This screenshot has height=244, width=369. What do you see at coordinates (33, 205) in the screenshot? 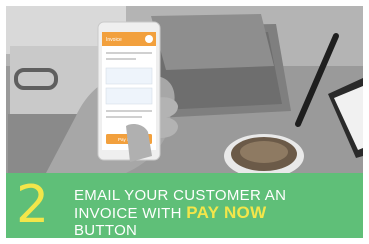
I see `step-number: 2` at bounding box center [33, 205].